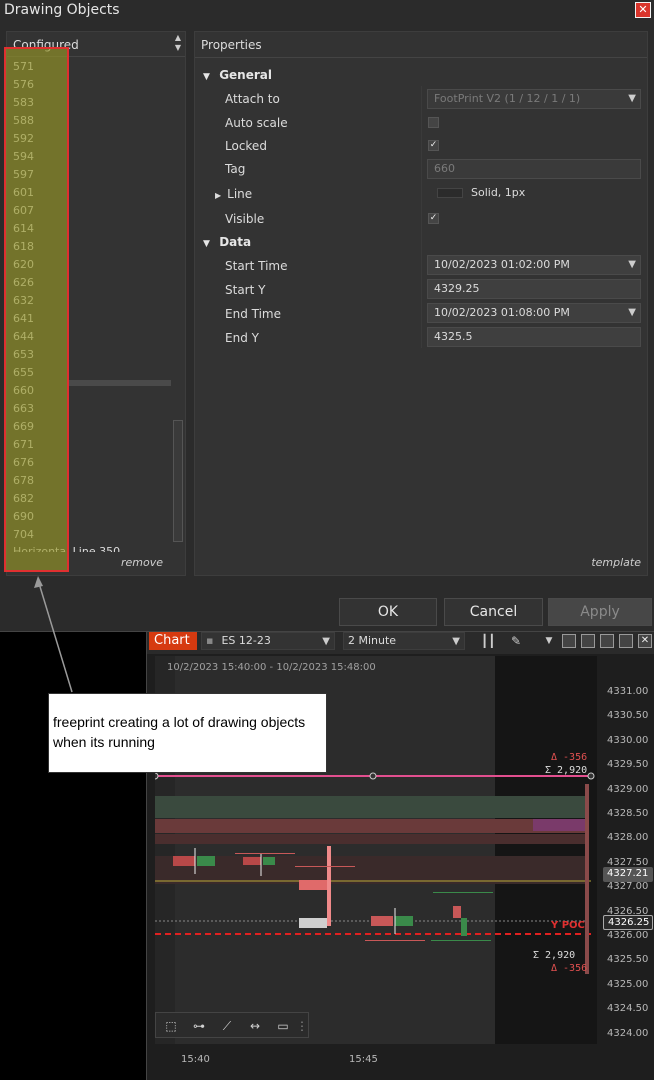 Image resolution: width=654 pixels, height=1080 pixels. What do you see at coordinates (231, 45) in the screenshot?
I see `properties-title: Properties` at bounding box center [231, 45].